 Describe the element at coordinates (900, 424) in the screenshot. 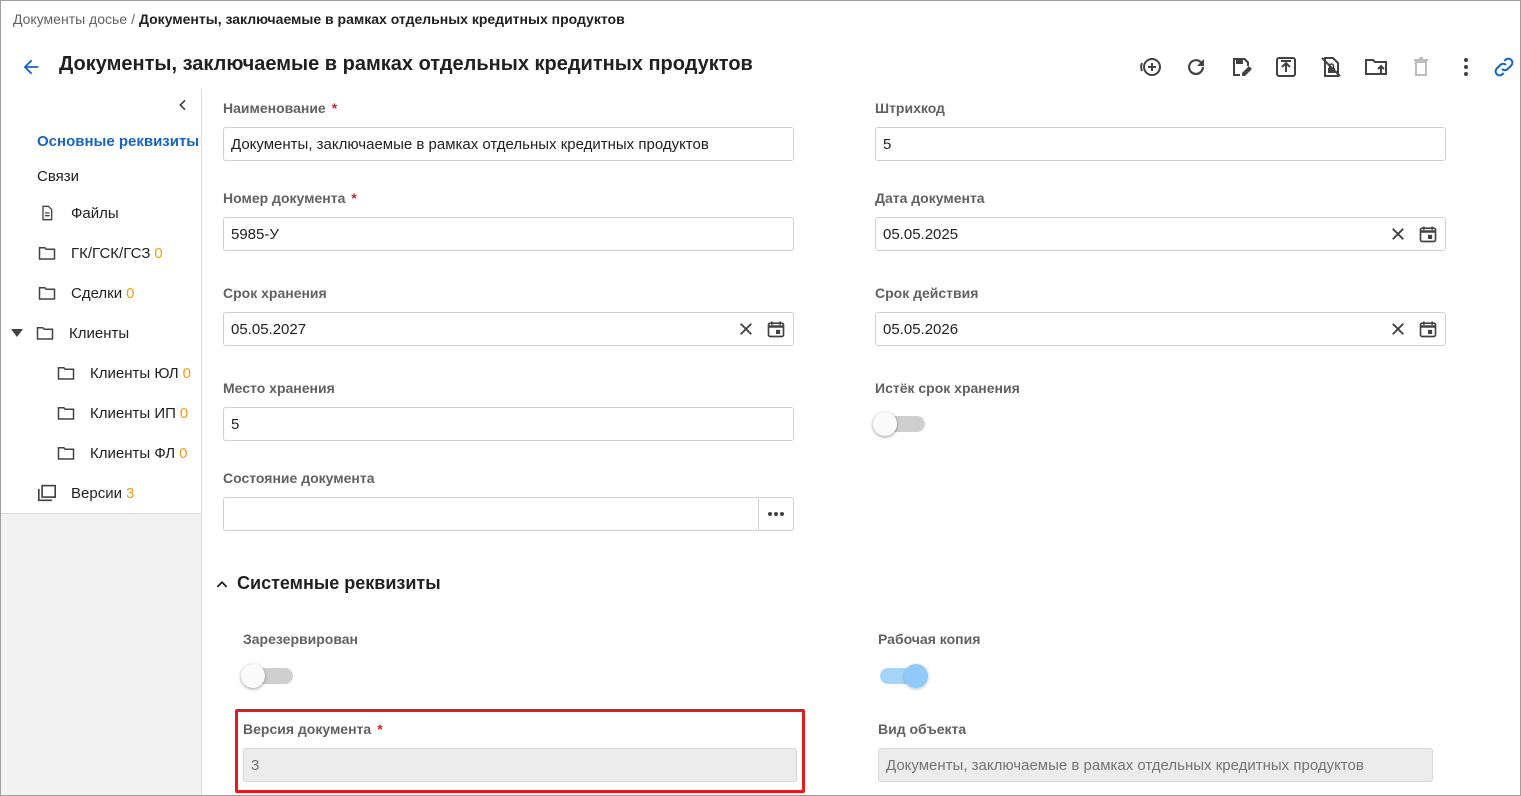

I see `storage-expired-toggle` at that location.